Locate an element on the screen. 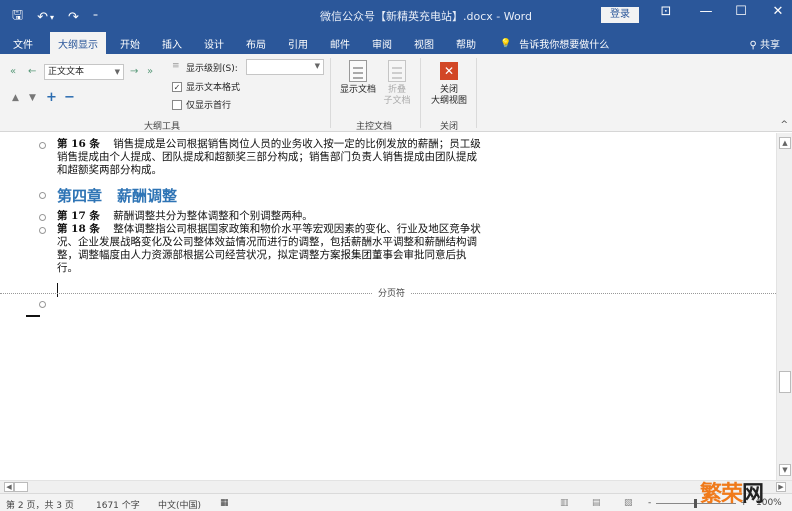 Image resolution: width=792 pixels, height=511 pixels. outline-level-value: 正文文本 is located at coordinates (66, 72).